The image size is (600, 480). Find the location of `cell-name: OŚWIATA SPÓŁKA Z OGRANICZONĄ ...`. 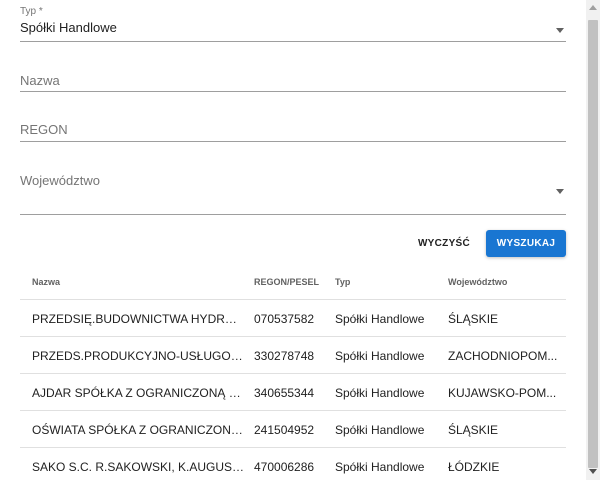

cell-name: OŚWIATA SPÓŁKA Z OGRANICZONĄ ... is located at coordinates (139, 430).